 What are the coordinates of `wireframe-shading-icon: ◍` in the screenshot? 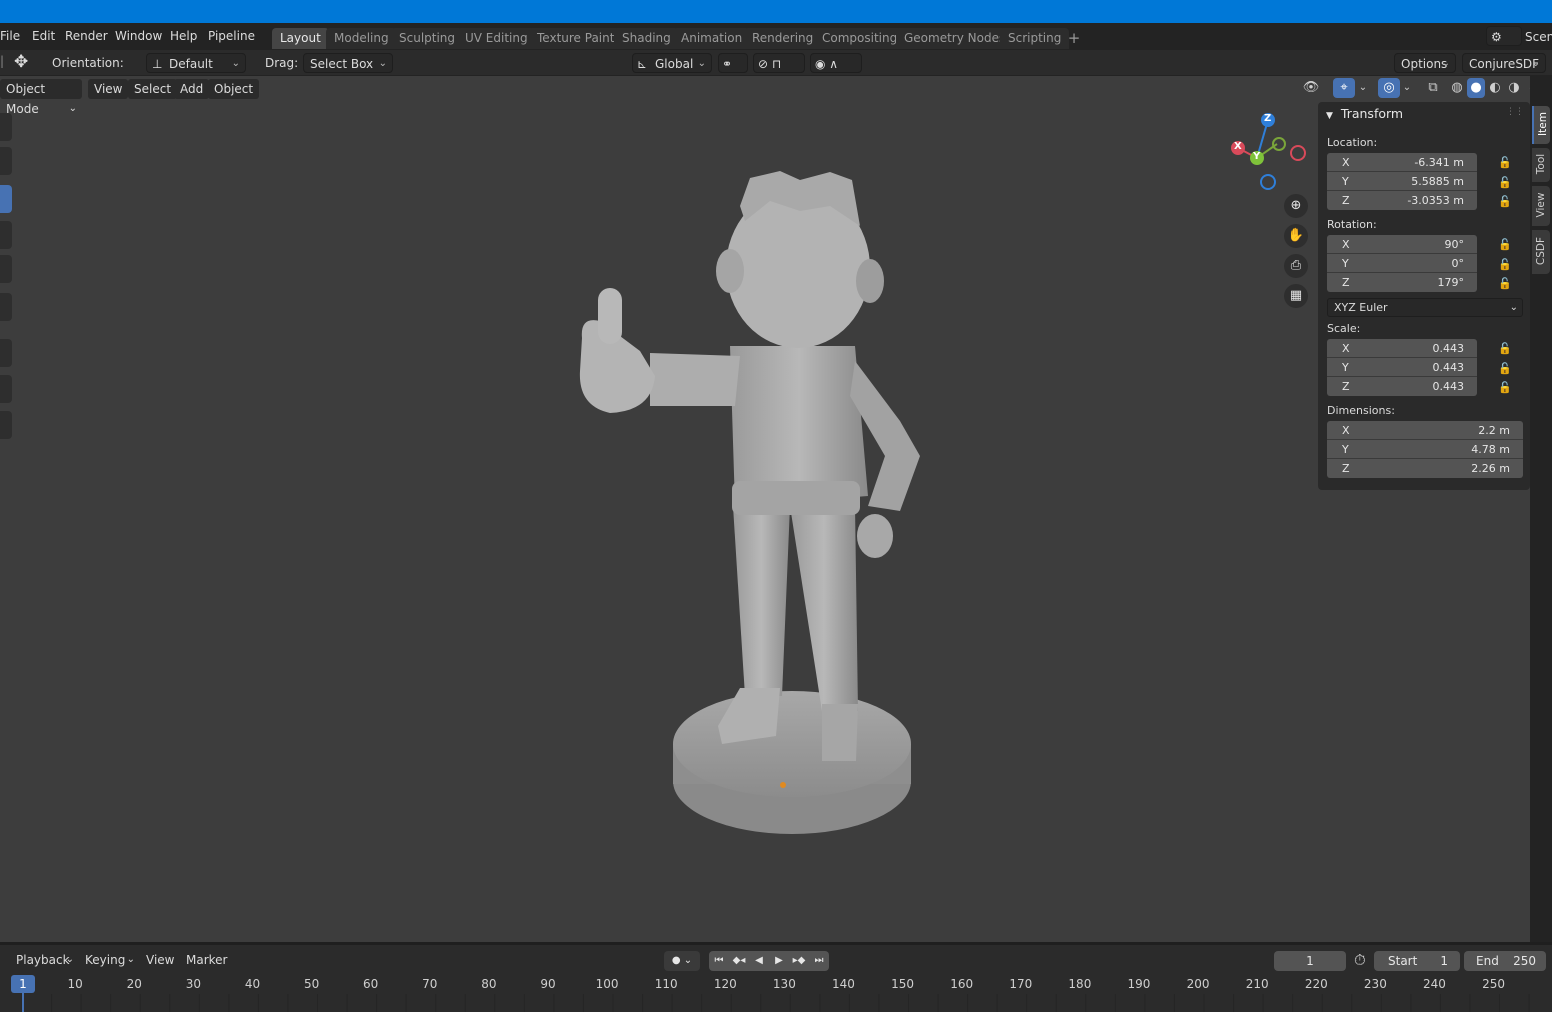 It's located at (1457, 88).